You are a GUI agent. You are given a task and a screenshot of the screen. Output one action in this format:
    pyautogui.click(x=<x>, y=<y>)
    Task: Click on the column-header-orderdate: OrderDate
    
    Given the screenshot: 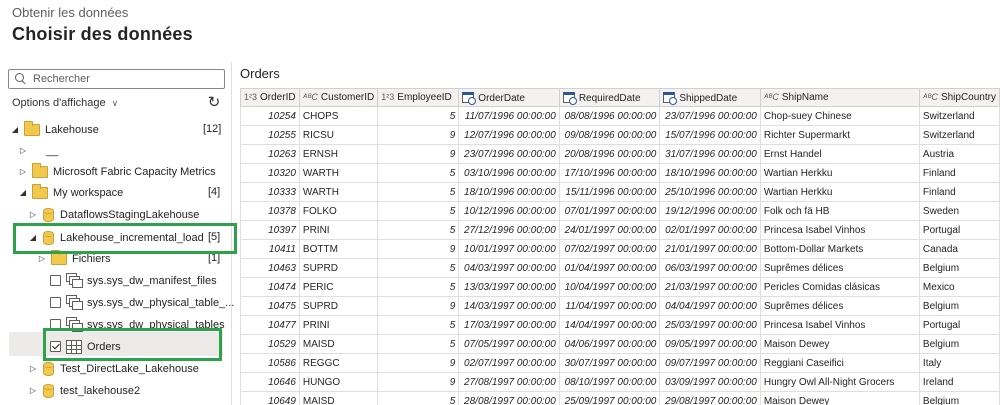 What is the action you would take?
    pyautogui.click(x=509, y=97)
    